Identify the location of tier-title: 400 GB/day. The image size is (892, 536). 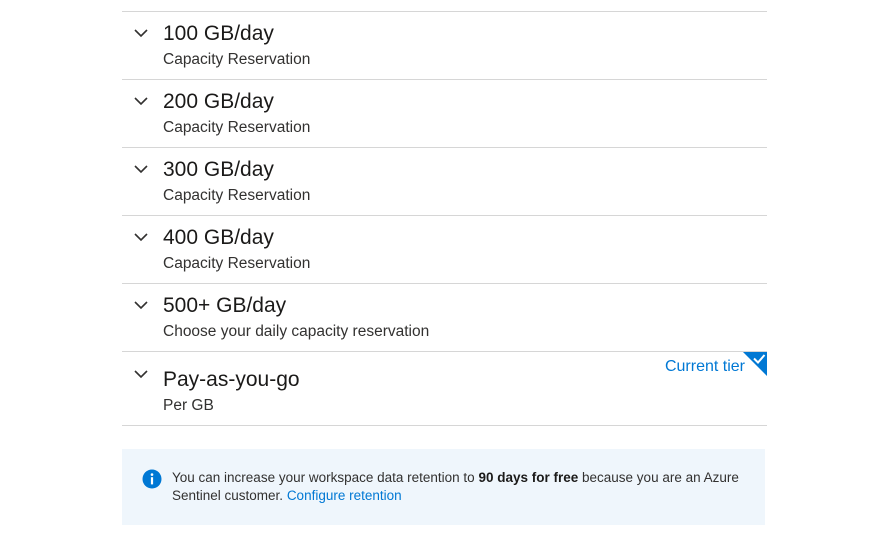
(218, 237).